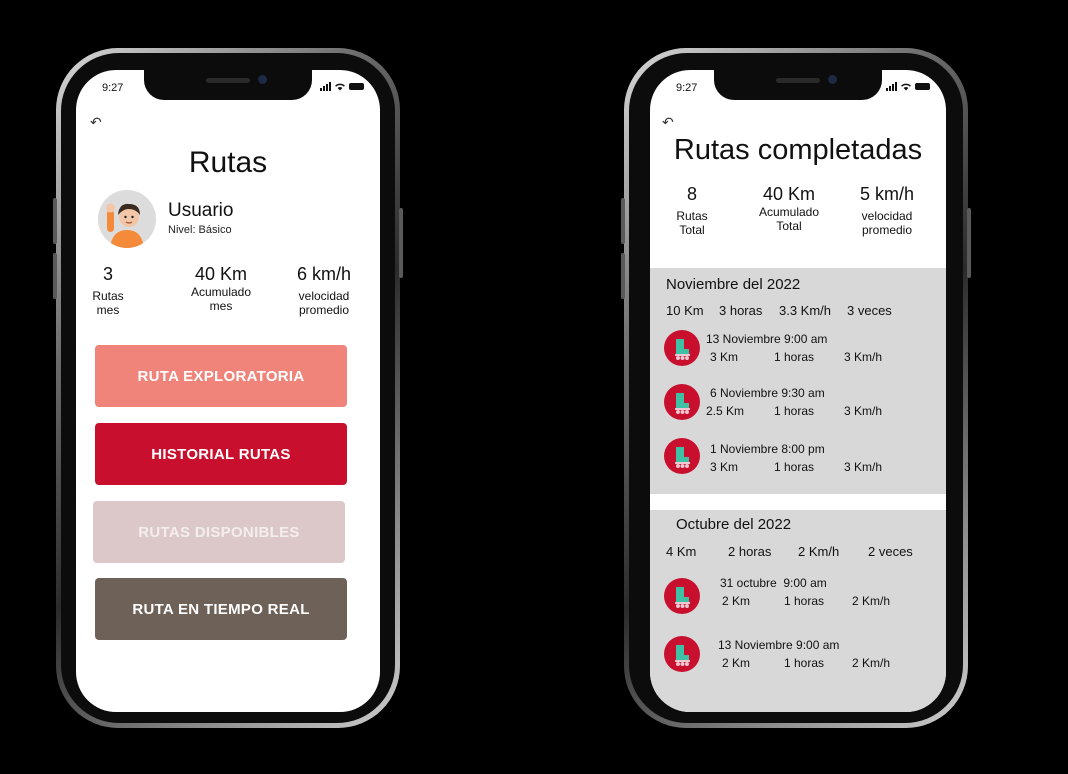 The image size is (1068, 774). Describe the element at coordinates (733, 284) in the screenshot. I see `month-title: Noviembre del 2022` at that location.